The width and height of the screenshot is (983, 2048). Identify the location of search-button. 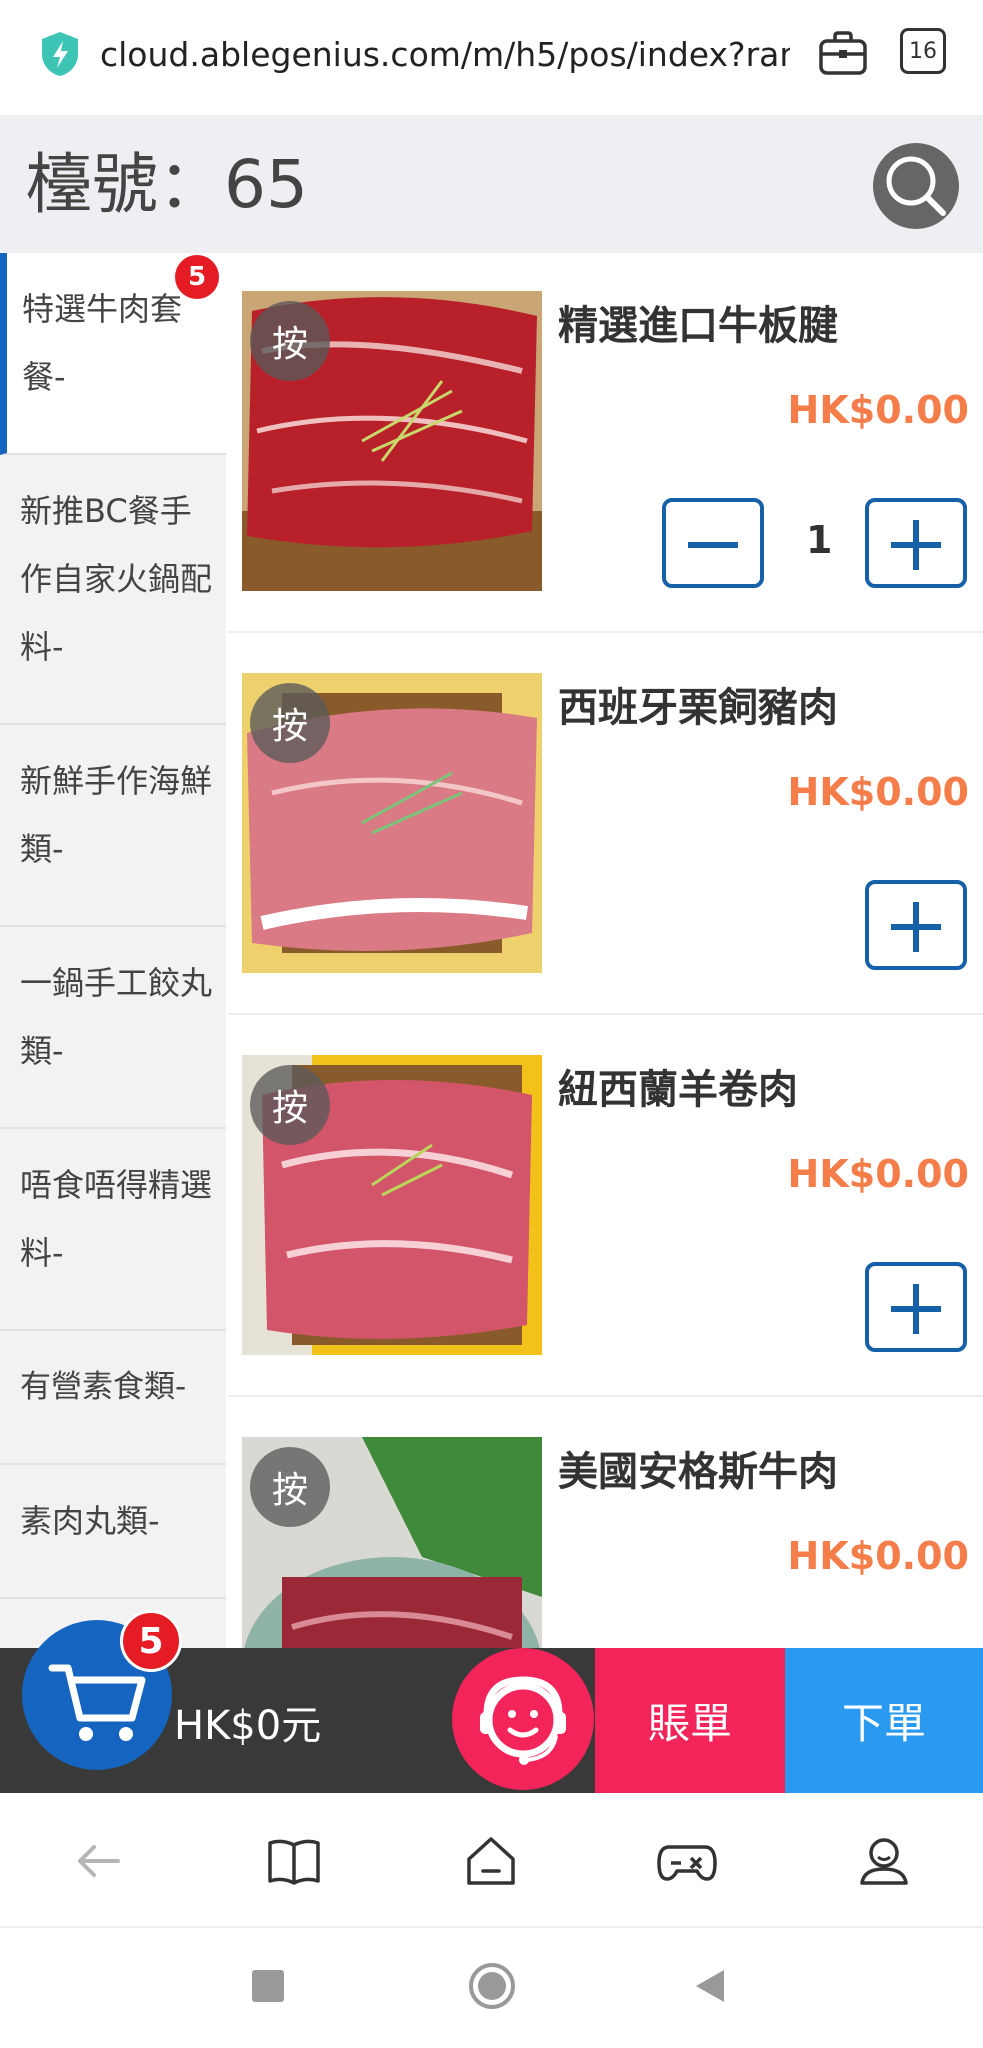
(916, 186).